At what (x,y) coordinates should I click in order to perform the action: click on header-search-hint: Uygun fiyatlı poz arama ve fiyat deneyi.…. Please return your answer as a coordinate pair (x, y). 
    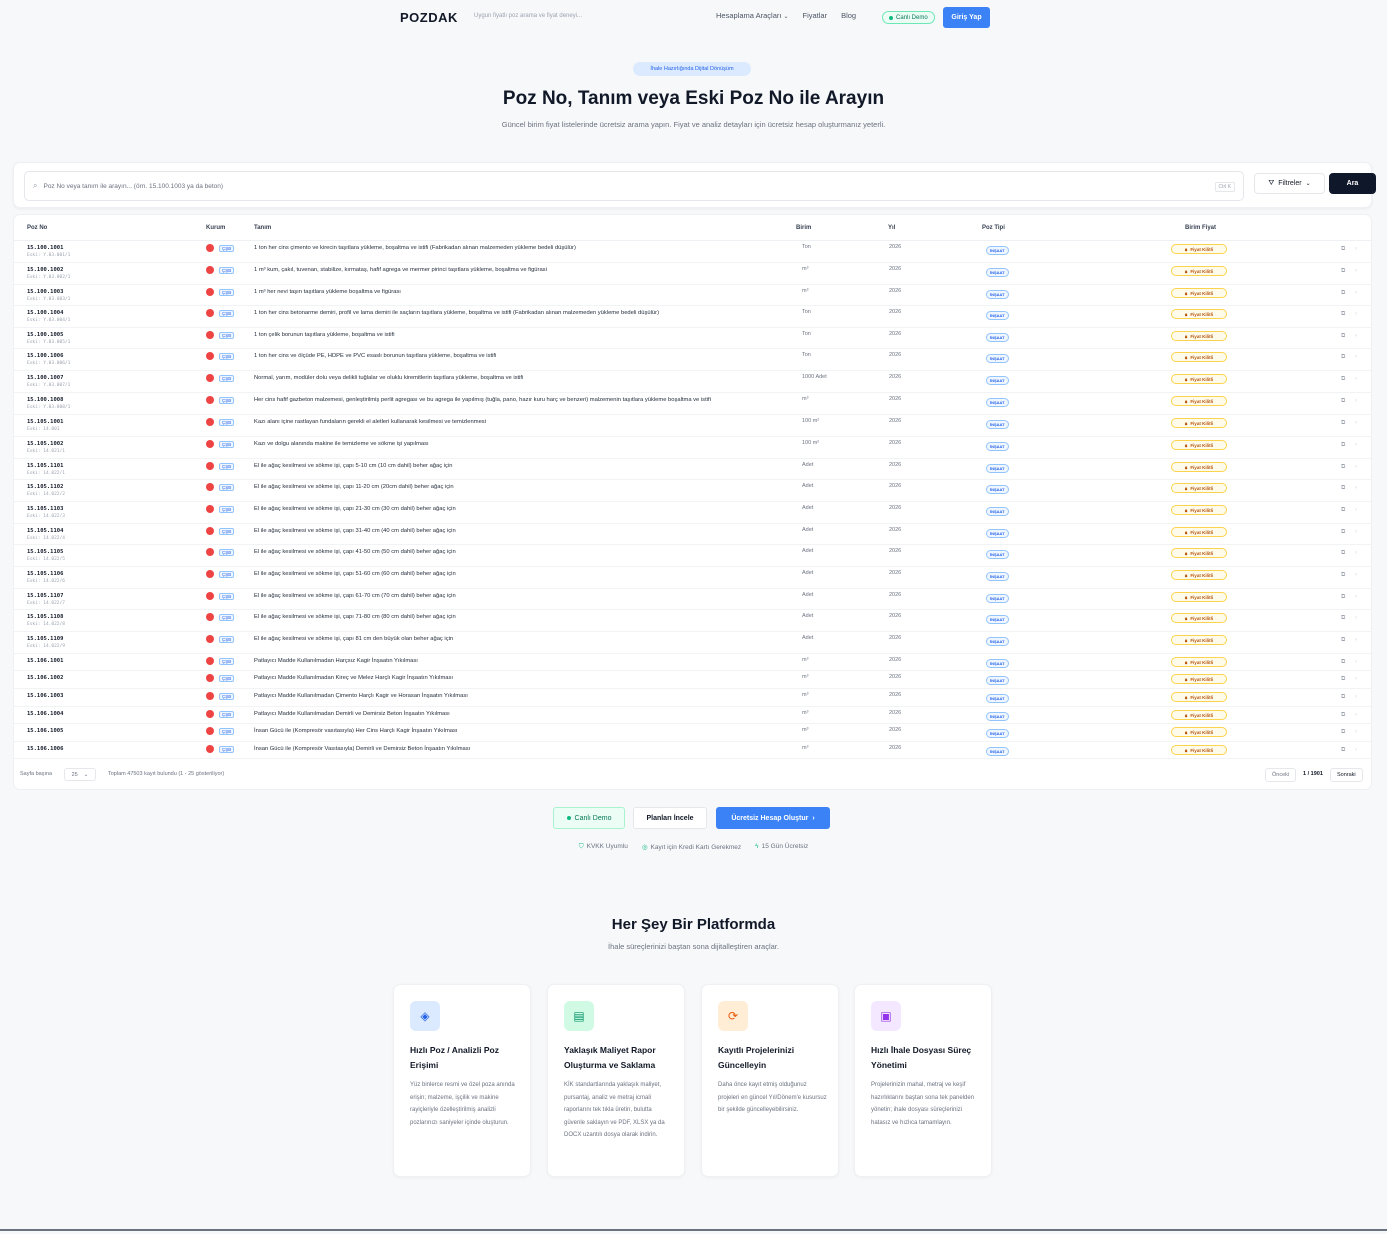
    Looking at the image, I should click on (528, 16).